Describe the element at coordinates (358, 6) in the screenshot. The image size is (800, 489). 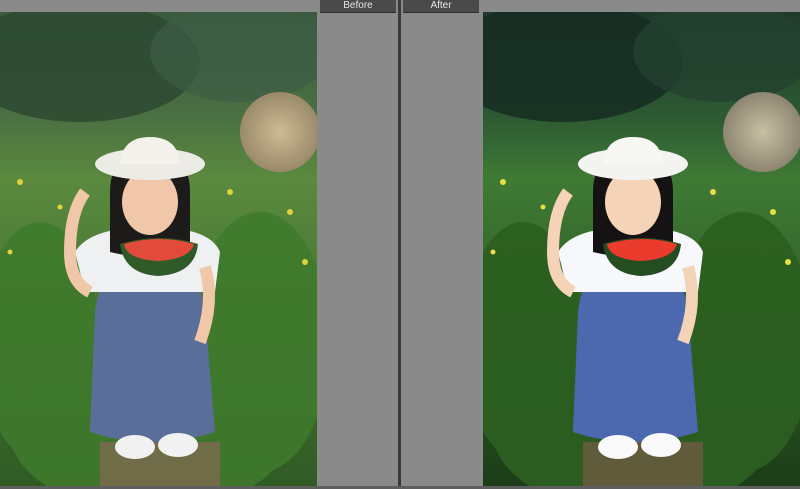
I see `before-label: Before` at that location.